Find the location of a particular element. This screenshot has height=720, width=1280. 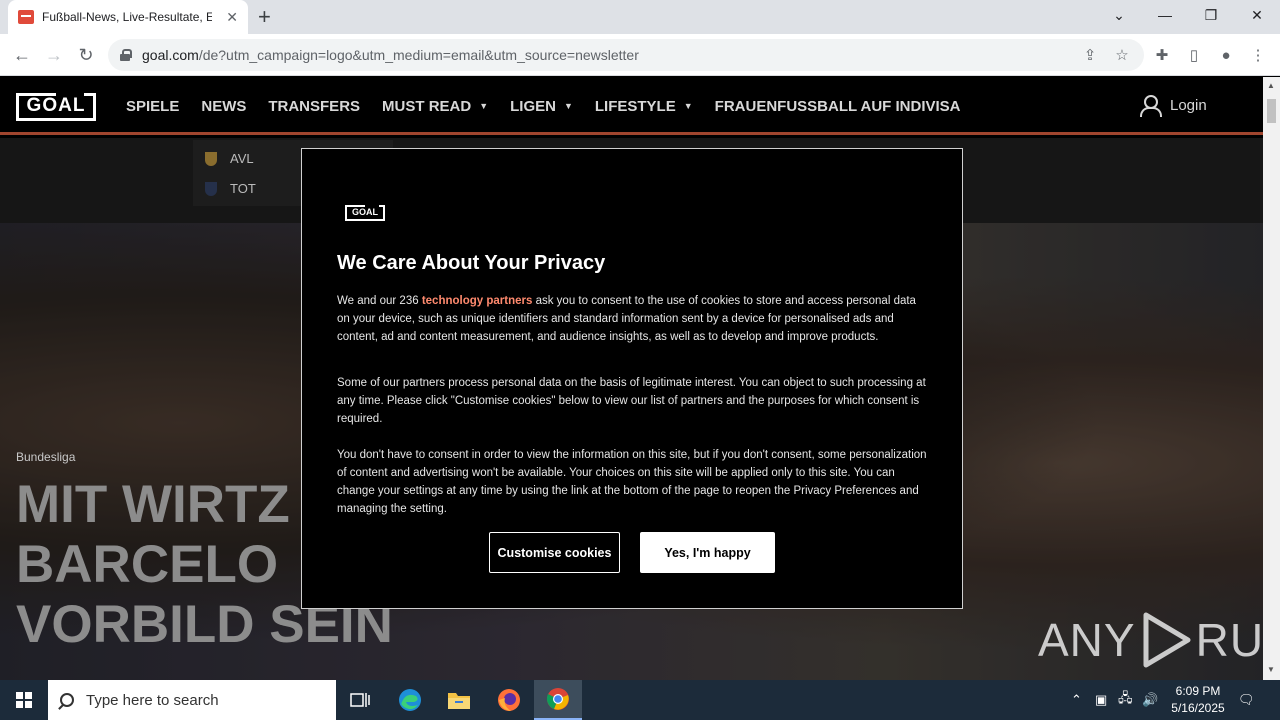

chevron-up-icon: ⌃ is located at coordinates (1076, 699).